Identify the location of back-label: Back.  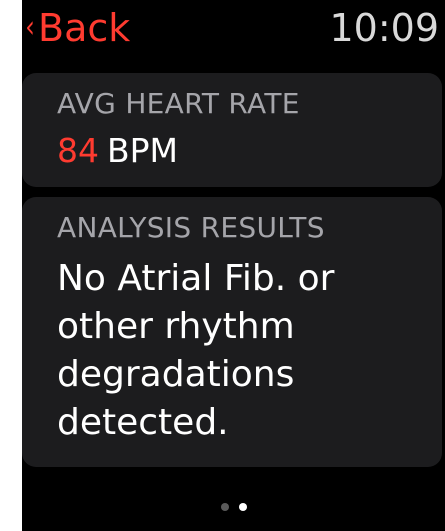
(84, 28).